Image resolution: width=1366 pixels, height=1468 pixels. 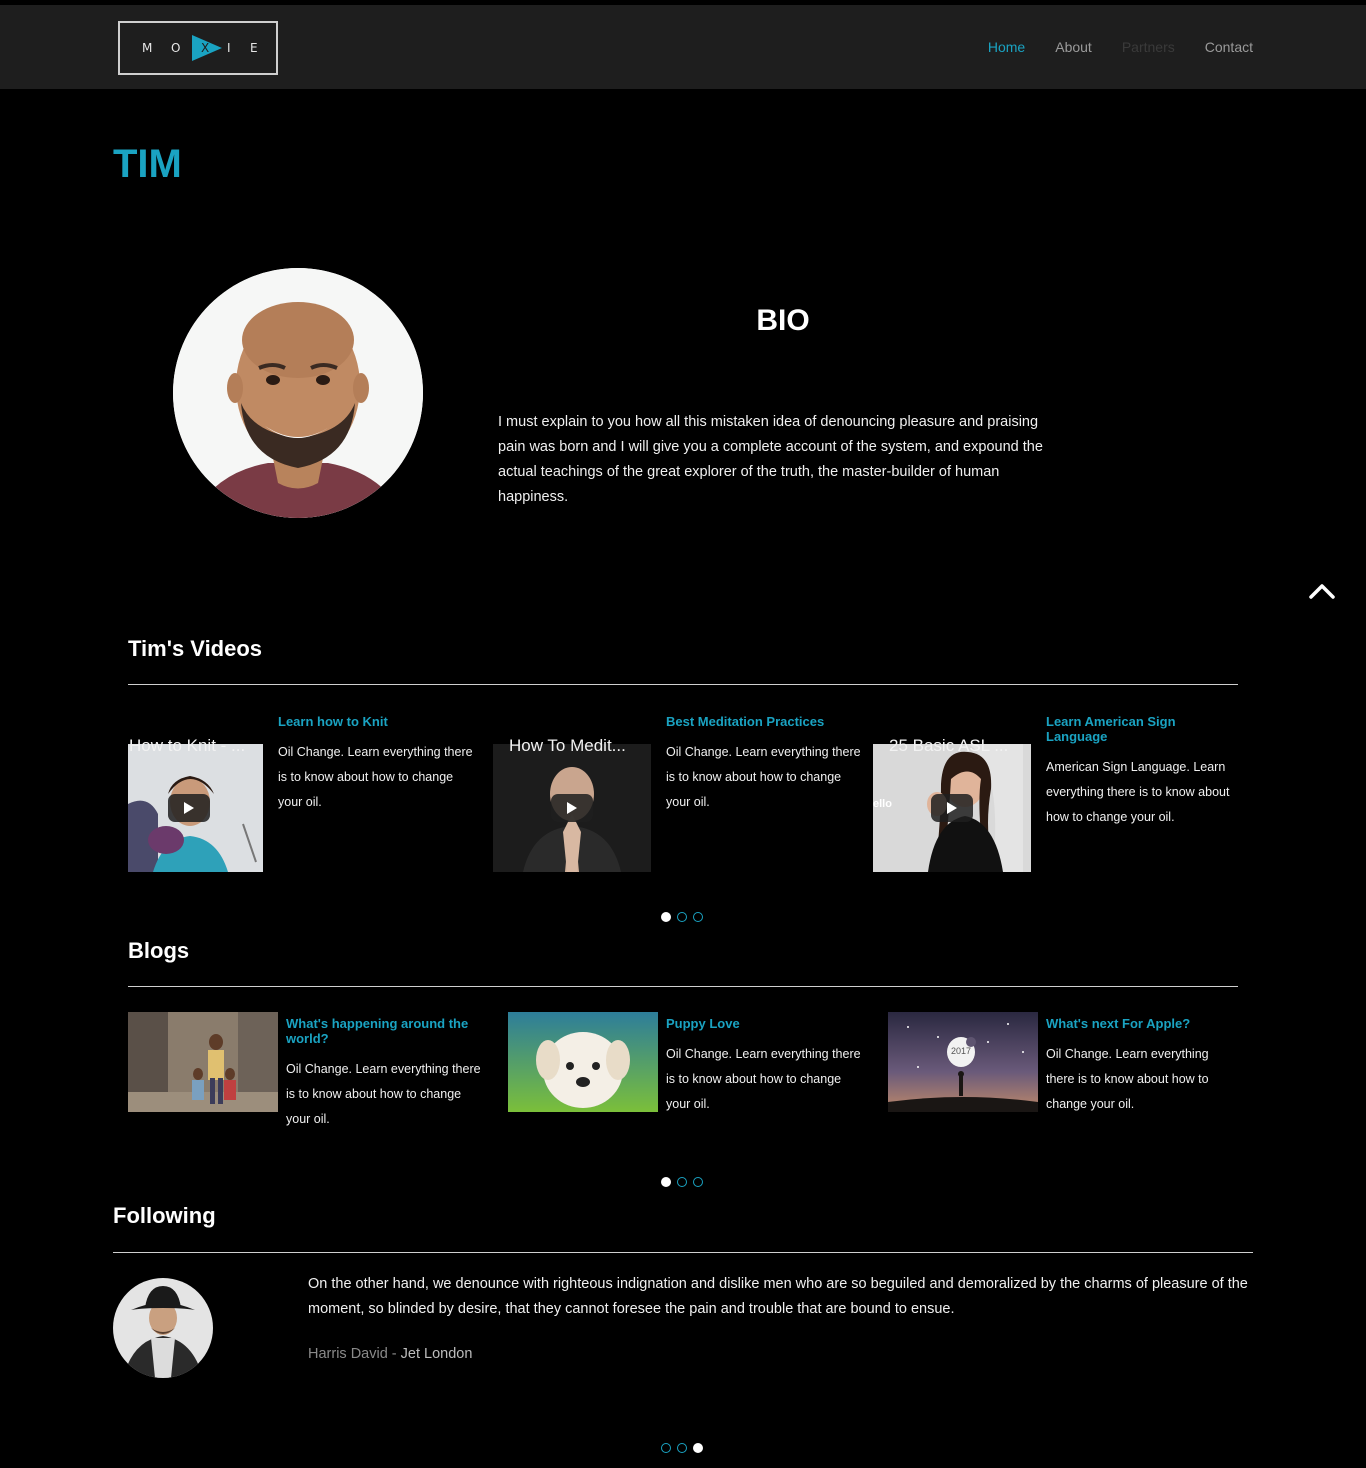 What do you see at coordinates (1322, 591) in the screenshot?
I see `scroll-to-top-chevron-icon` at bounding box center [1322, 591].